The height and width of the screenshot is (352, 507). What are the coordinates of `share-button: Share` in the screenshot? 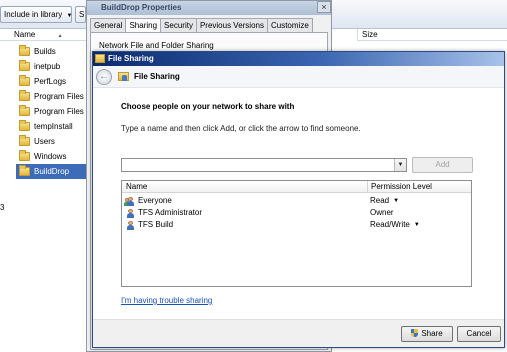 It's located at (427, 334).